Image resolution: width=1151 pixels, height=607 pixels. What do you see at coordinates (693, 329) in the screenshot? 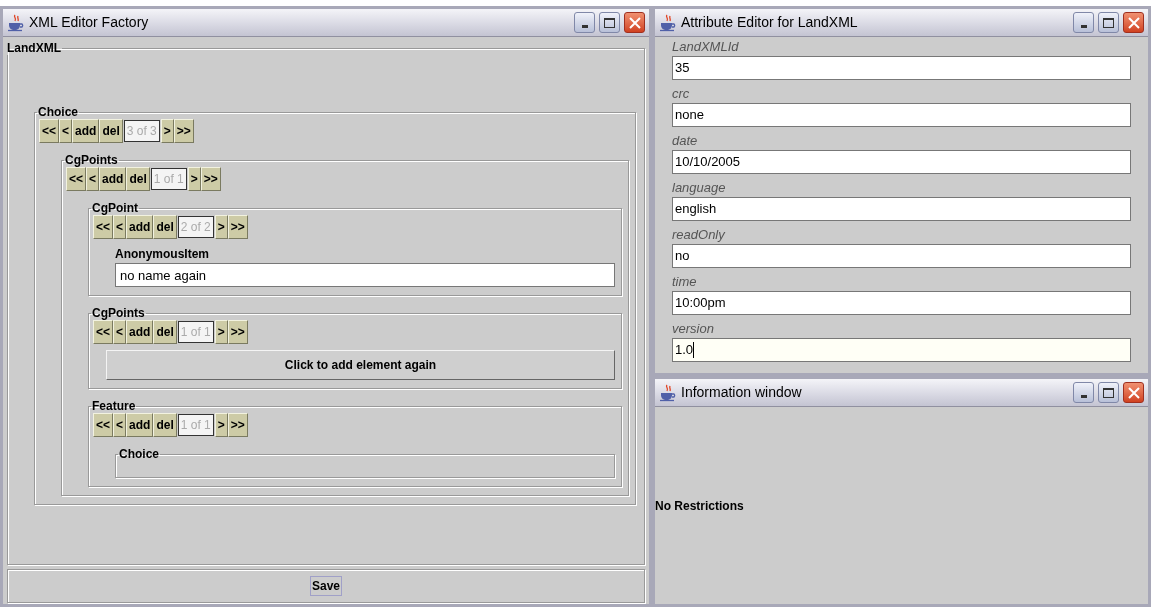
I see `attribute-label: version` at bounding box center [693, 329].